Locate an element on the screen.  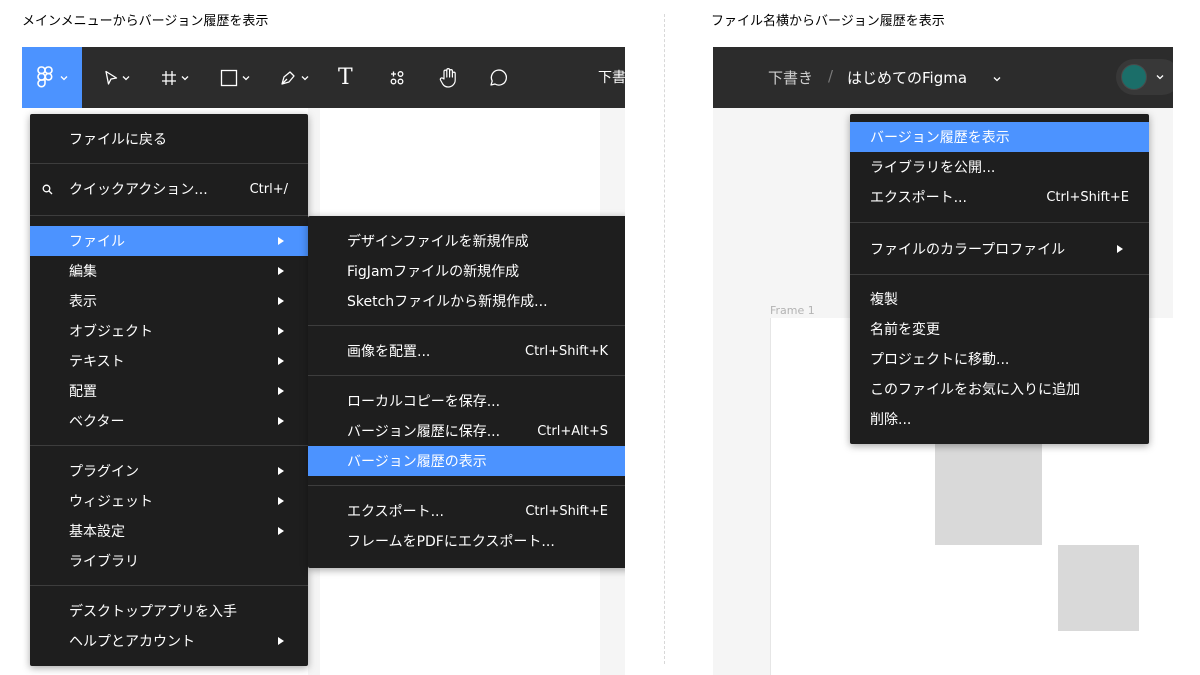
menu-item-label: デスクトップアプリを入手 is located at coordinates (153, 612).